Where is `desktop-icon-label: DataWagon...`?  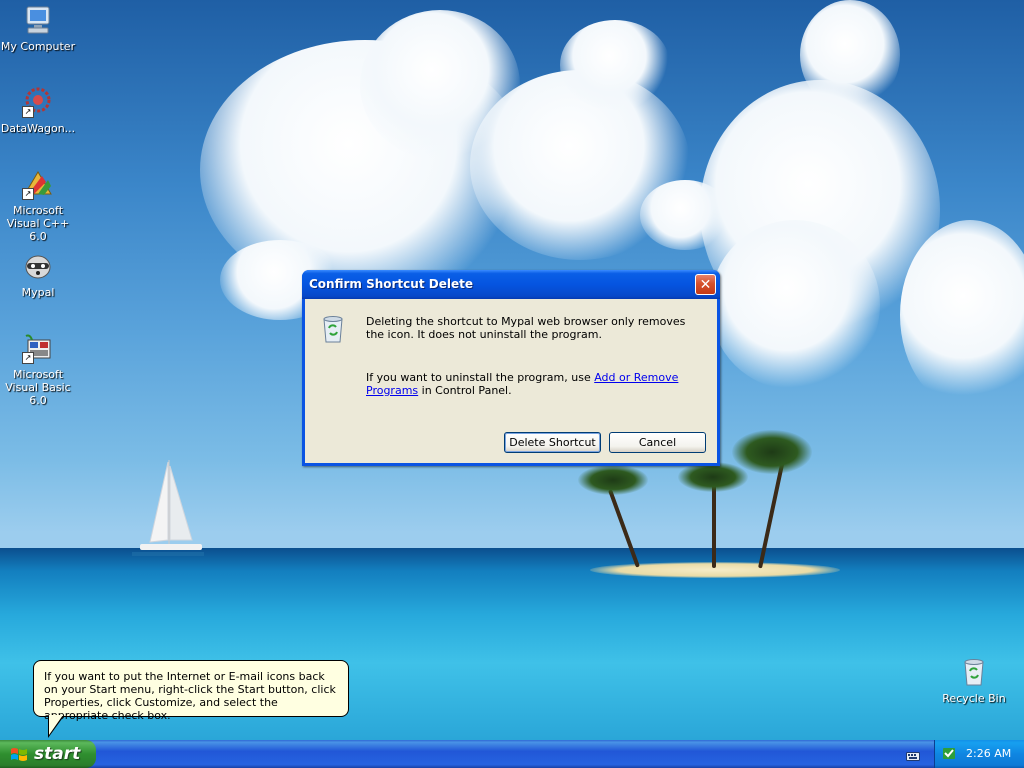 desktop-icon-label: DataWagon... is located at coordinates (38, 128).